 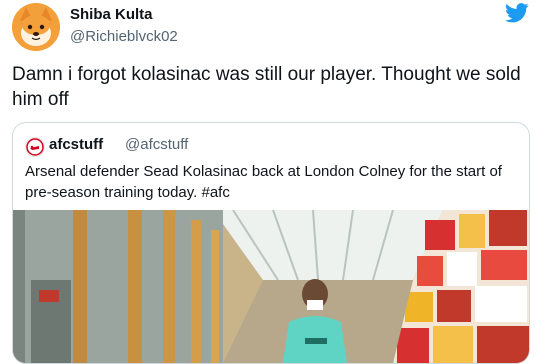 I want to click on twitter-bird-icon, so click(x=517, y=13).